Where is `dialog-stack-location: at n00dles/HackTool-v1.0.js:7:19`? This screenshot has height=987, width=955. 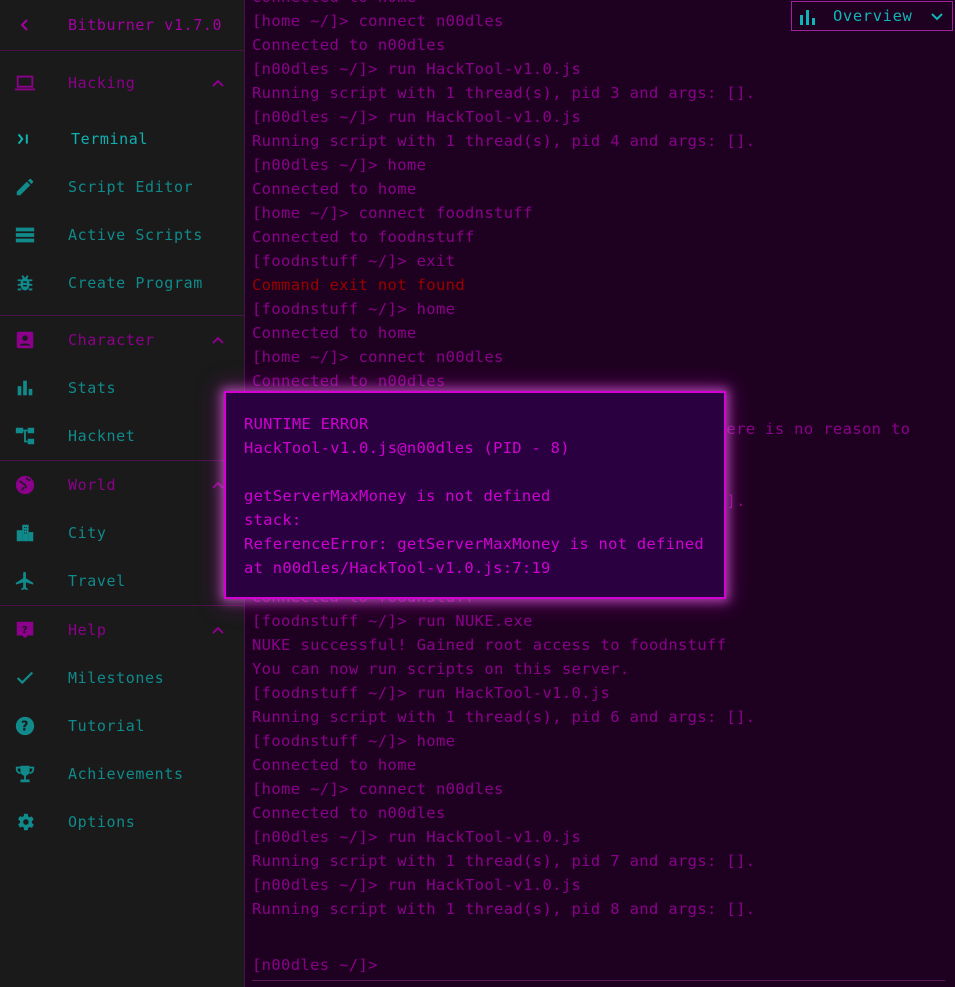
dialog-stack-location: at n00dles/HackTool-v1.0.js:7:19 is located at coordinates (397, 568).